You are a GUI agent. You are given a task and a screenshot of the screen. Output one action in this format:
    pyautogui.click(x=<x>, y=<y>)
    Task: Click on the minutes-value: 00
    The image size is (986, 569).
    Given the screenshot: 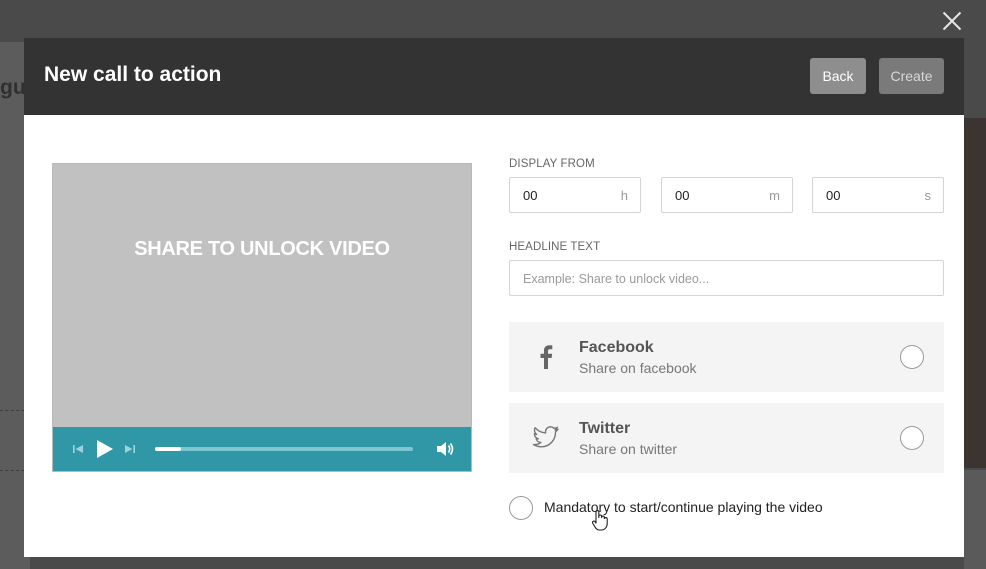 What is the action you would take?
    pyautogui.click(x=682, y=195)
    